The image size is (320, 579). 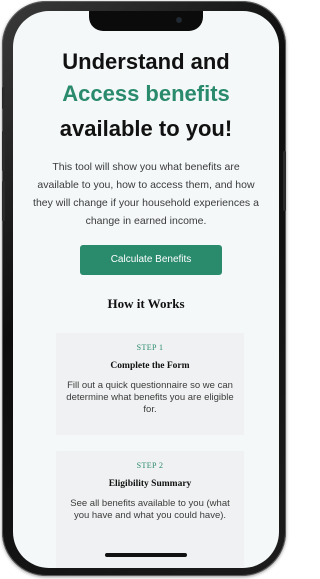 What do you see at coordinates (146, 128) in the screenshot?
I see `hero-title-line-3: available to you!` at bounding box center [146, 128].